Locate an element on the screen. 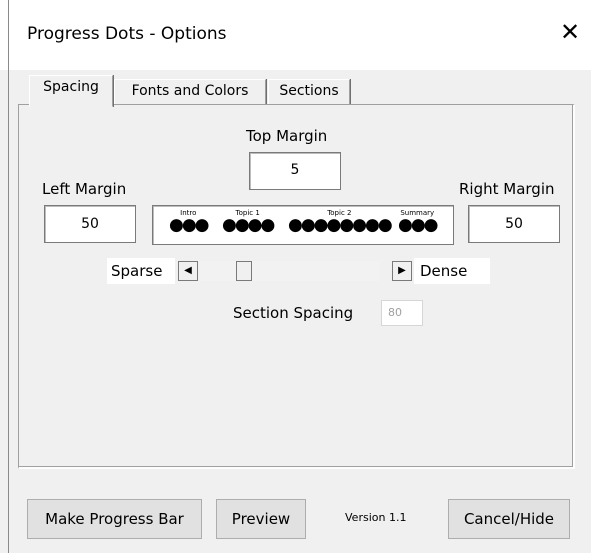  top-margin-label: Top Margin is located at coordinates (287, 136).